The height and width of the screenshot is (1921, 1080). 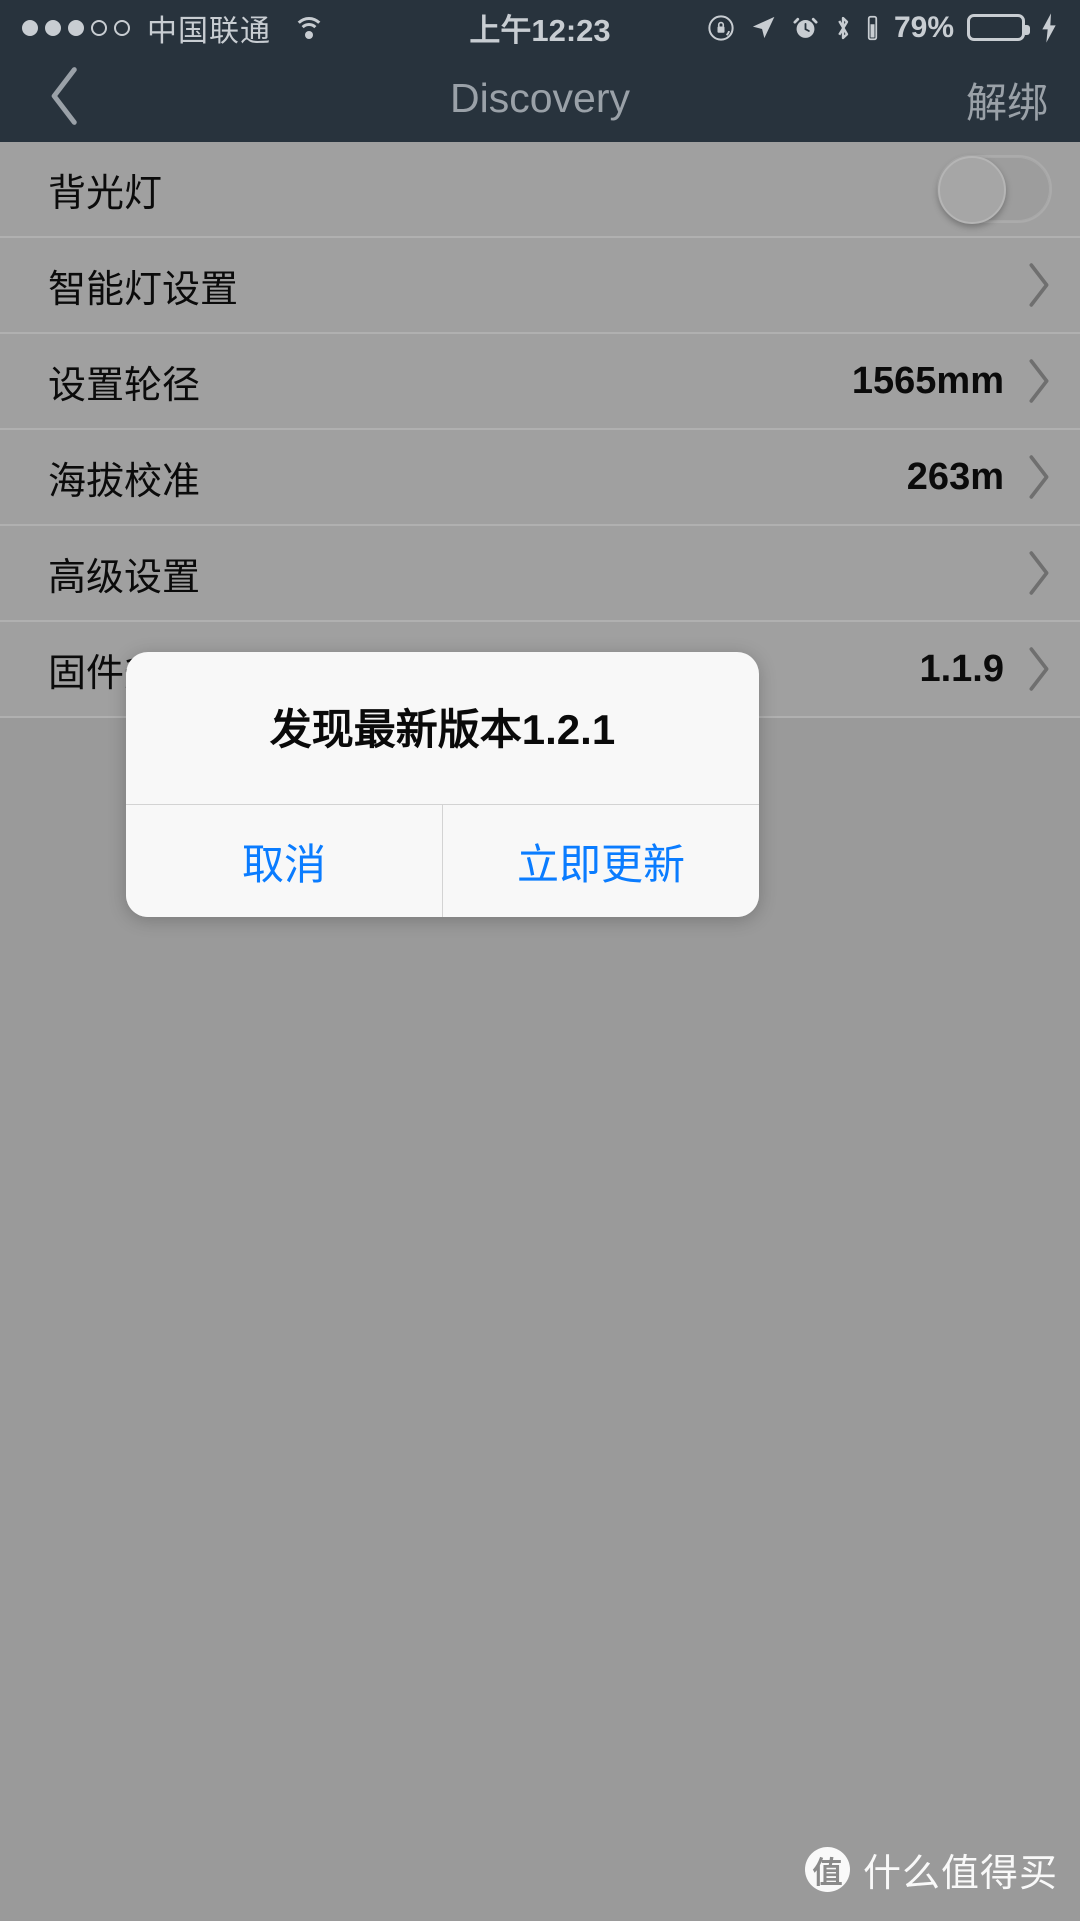 I want to click on backlight-toggle, so click(x=994, y=189).